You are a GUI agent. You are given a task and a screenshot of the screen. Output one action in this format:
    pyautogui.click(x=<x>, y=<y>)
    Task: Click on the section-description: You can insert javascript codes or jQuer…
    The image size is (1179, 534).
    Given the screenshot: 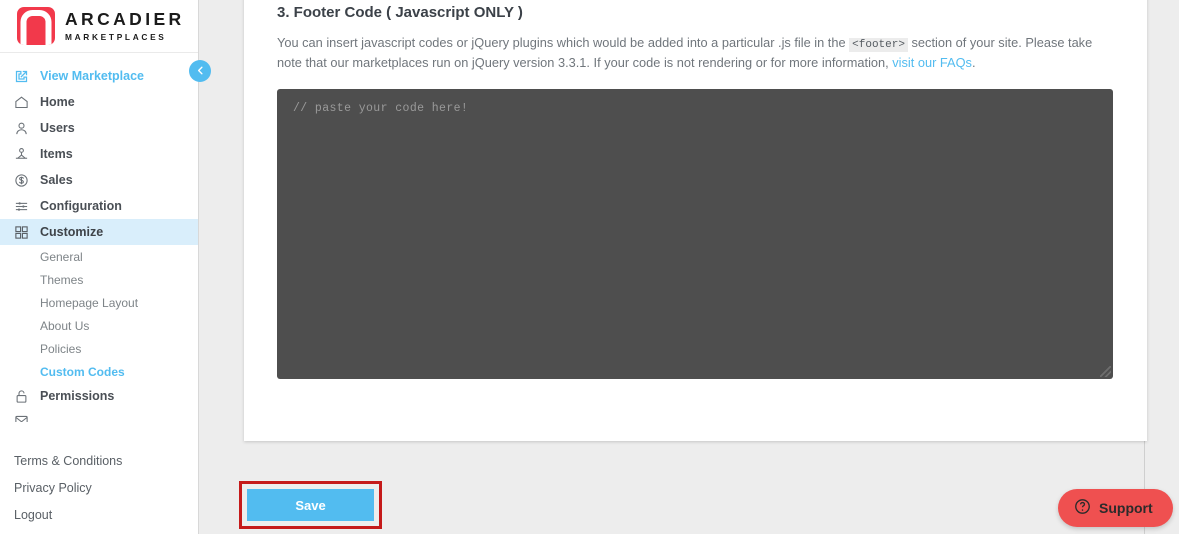 What is the action you would take?
    pyautogui.click(x=687, y=53)
    